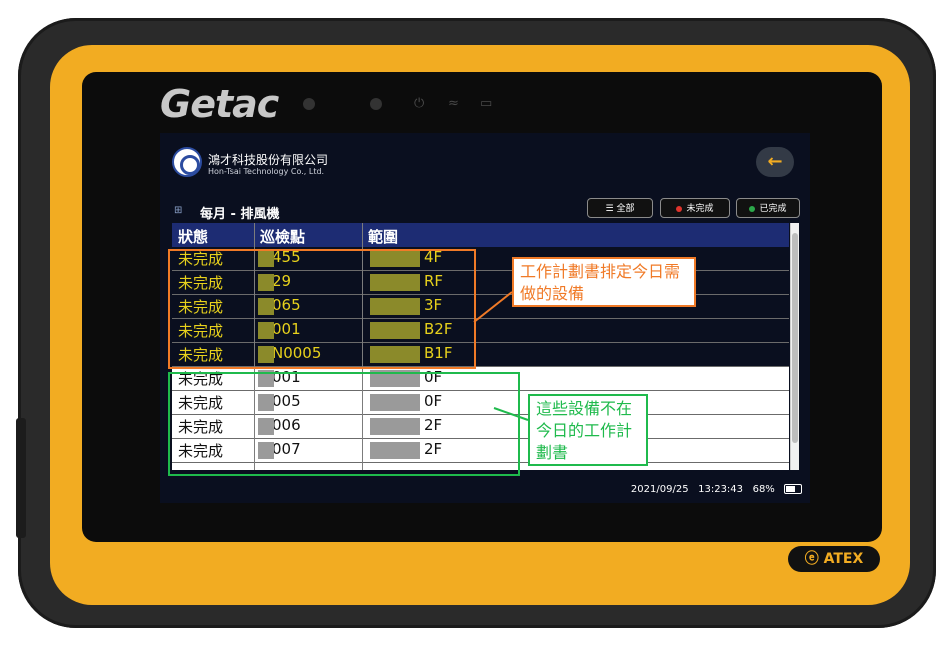 This screenshot has width=952, height=655. What do you see at coordinates (604, 282) in the screenshot?
I see `callout-scheduled: 工作計劃書排定今日需做的設備` at bounding box center [604, 282].